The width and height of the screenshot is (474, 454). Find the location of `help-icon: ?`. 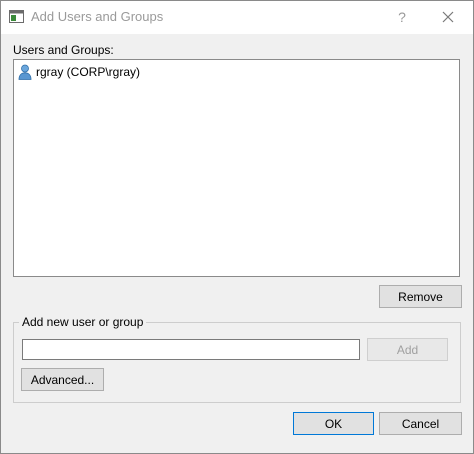

help-icon: ? is located at coordinates (402, 17).